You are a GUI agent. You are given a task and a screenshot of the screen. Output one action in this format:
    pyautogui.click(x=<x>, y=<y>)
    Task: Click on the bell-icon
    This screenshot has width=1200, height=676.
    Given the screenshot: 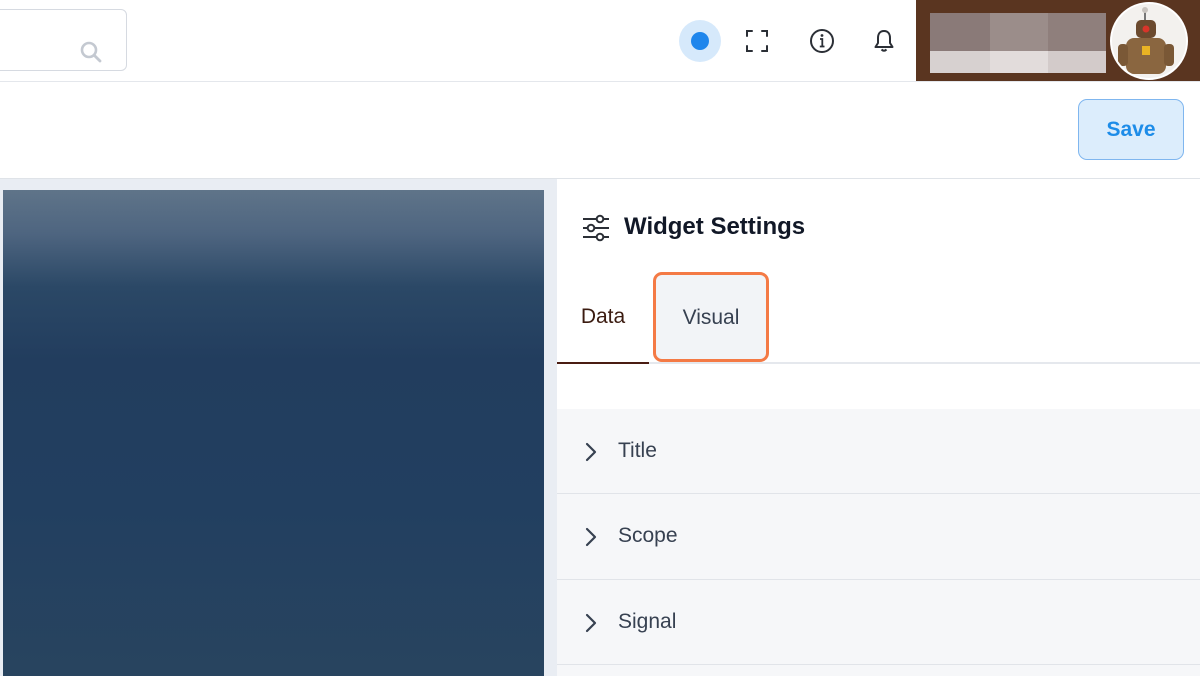 What is the action you would take?
    pyautogui.click(x=884, y=41)
    